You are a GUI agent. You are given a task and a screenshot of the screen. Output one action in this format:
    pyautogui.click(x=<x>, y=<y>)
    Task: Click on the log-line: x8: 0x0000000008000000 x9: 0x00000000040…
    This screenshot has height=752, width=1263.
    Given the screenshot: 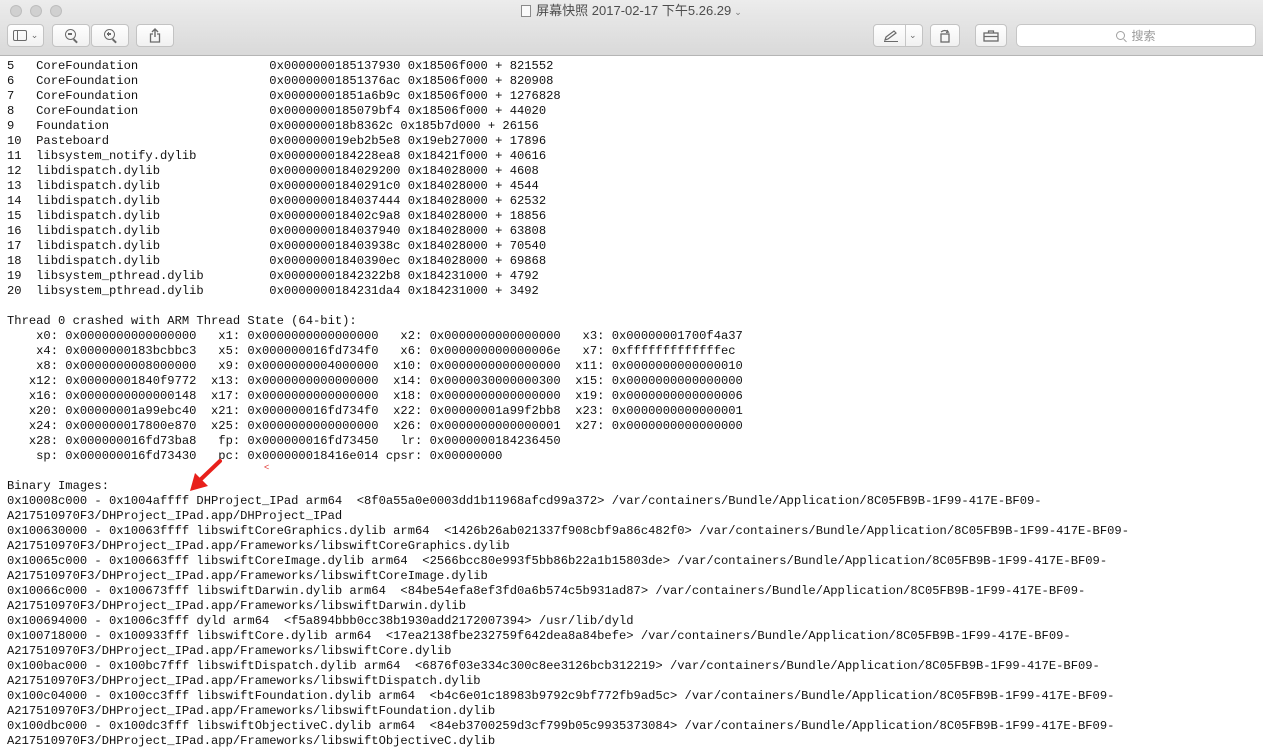 What is the action you would take?
    pyautogui.click(x=375, y=366)
    